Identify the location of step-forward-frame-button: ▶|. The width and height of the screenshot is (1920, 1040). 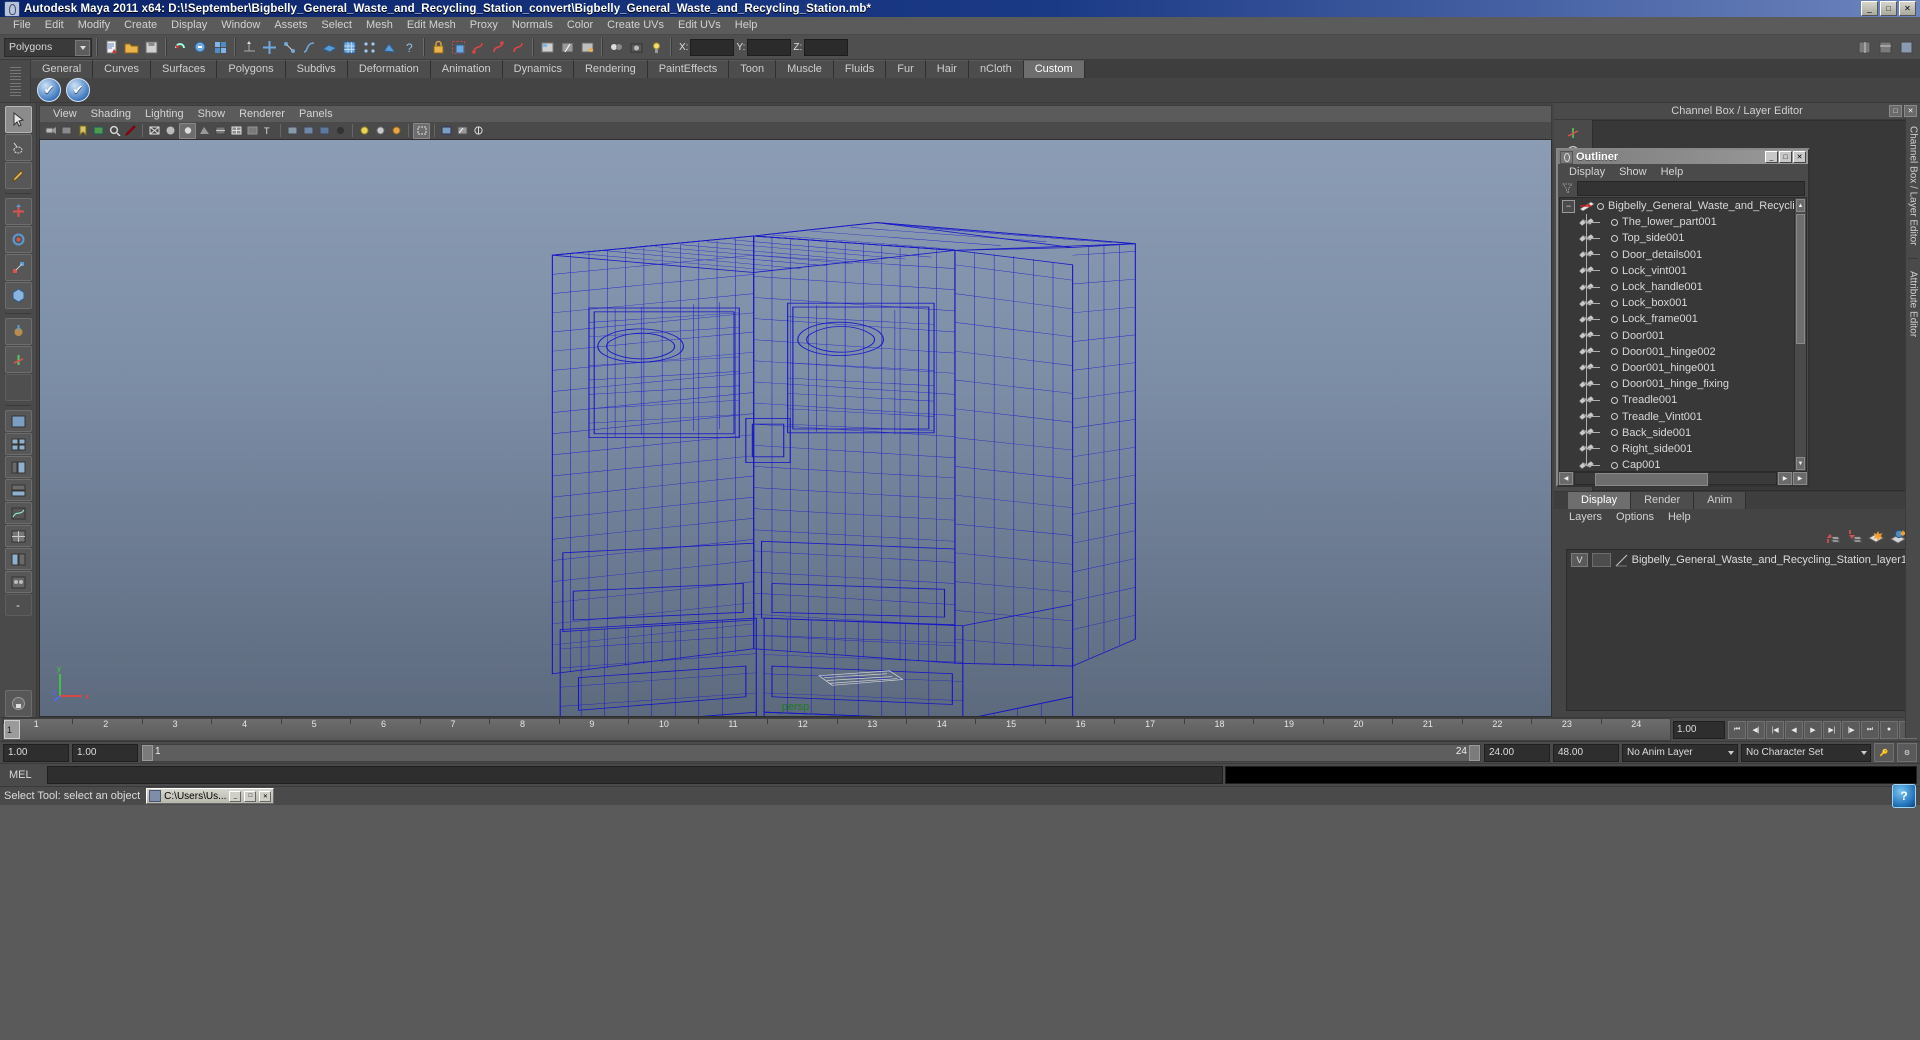
(1832, 729).